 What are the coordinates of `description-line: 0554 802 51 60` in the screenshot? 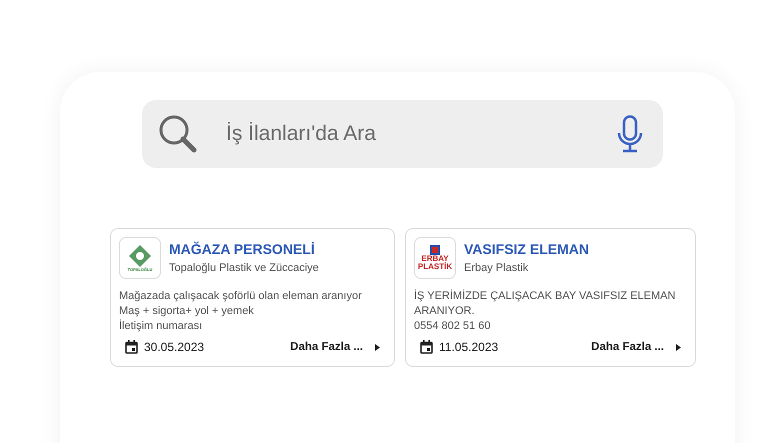 It's located at (453, 326).